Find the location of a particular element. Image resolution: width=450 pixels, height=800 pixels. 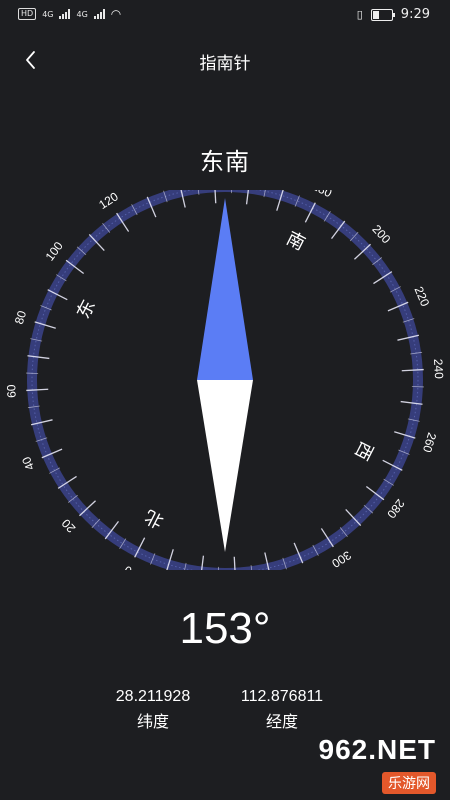

watermark-sub: 乐游网 is located at coordinates (409, 783).